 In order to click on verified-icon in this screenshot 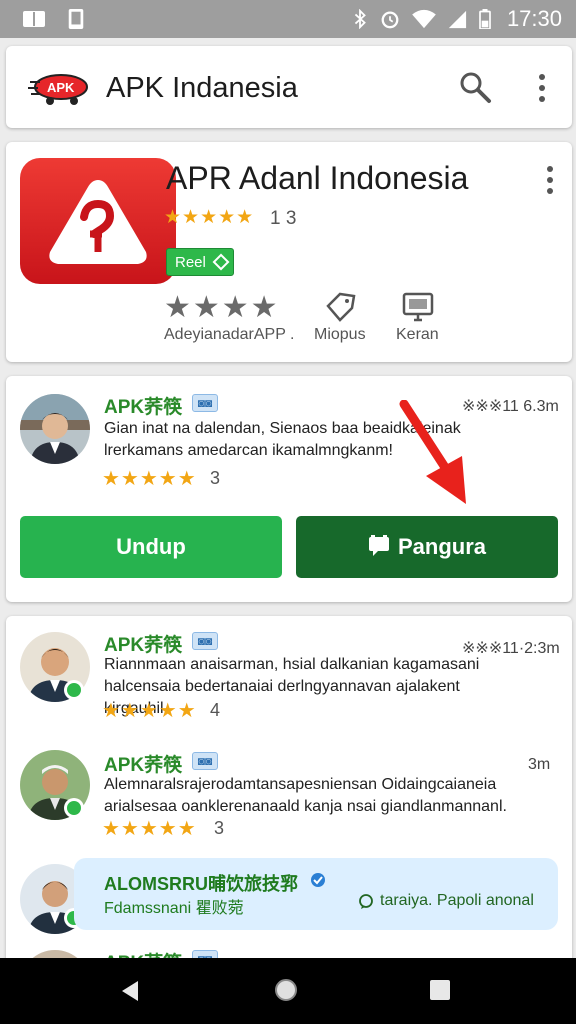, I will do `click(318, 880)`.